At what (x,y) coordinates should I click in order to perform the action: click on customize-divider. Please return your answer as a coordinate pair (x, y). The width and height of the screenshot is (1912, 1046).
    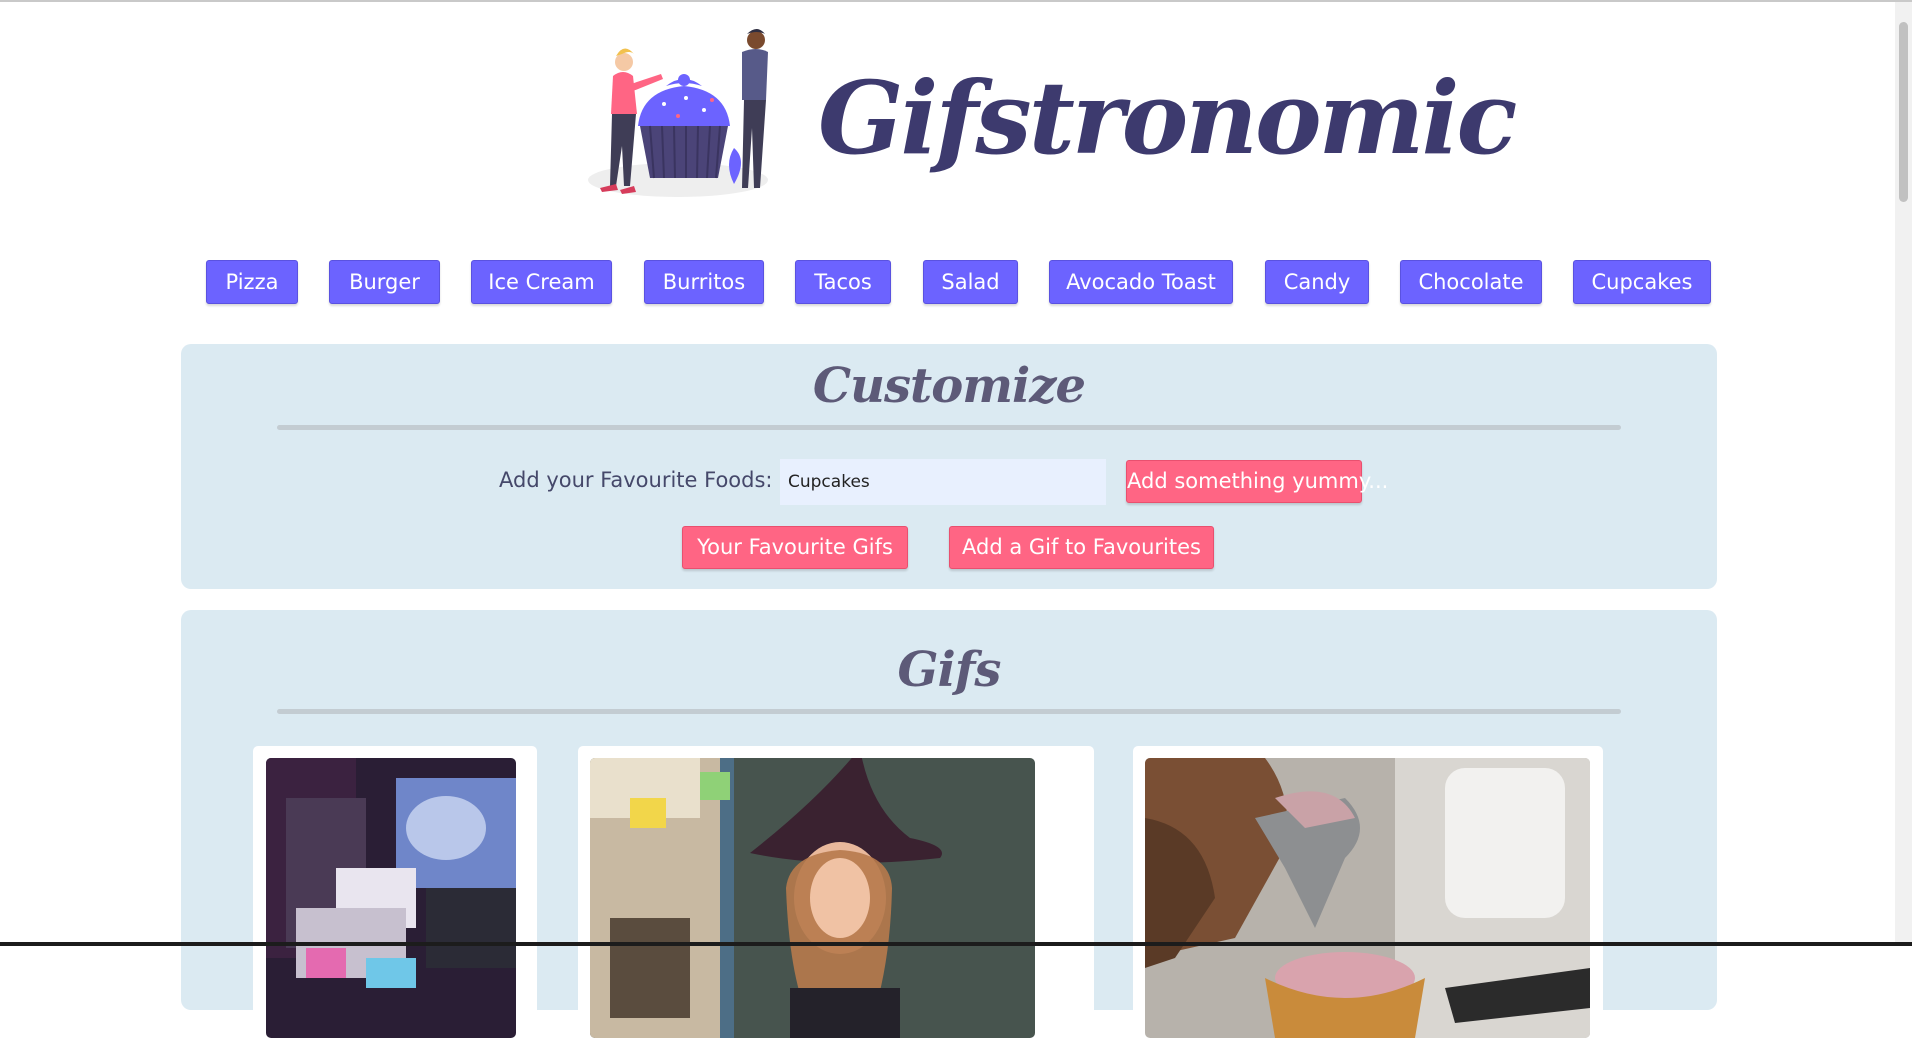
    Looking at the image, I should click on (949, 427).